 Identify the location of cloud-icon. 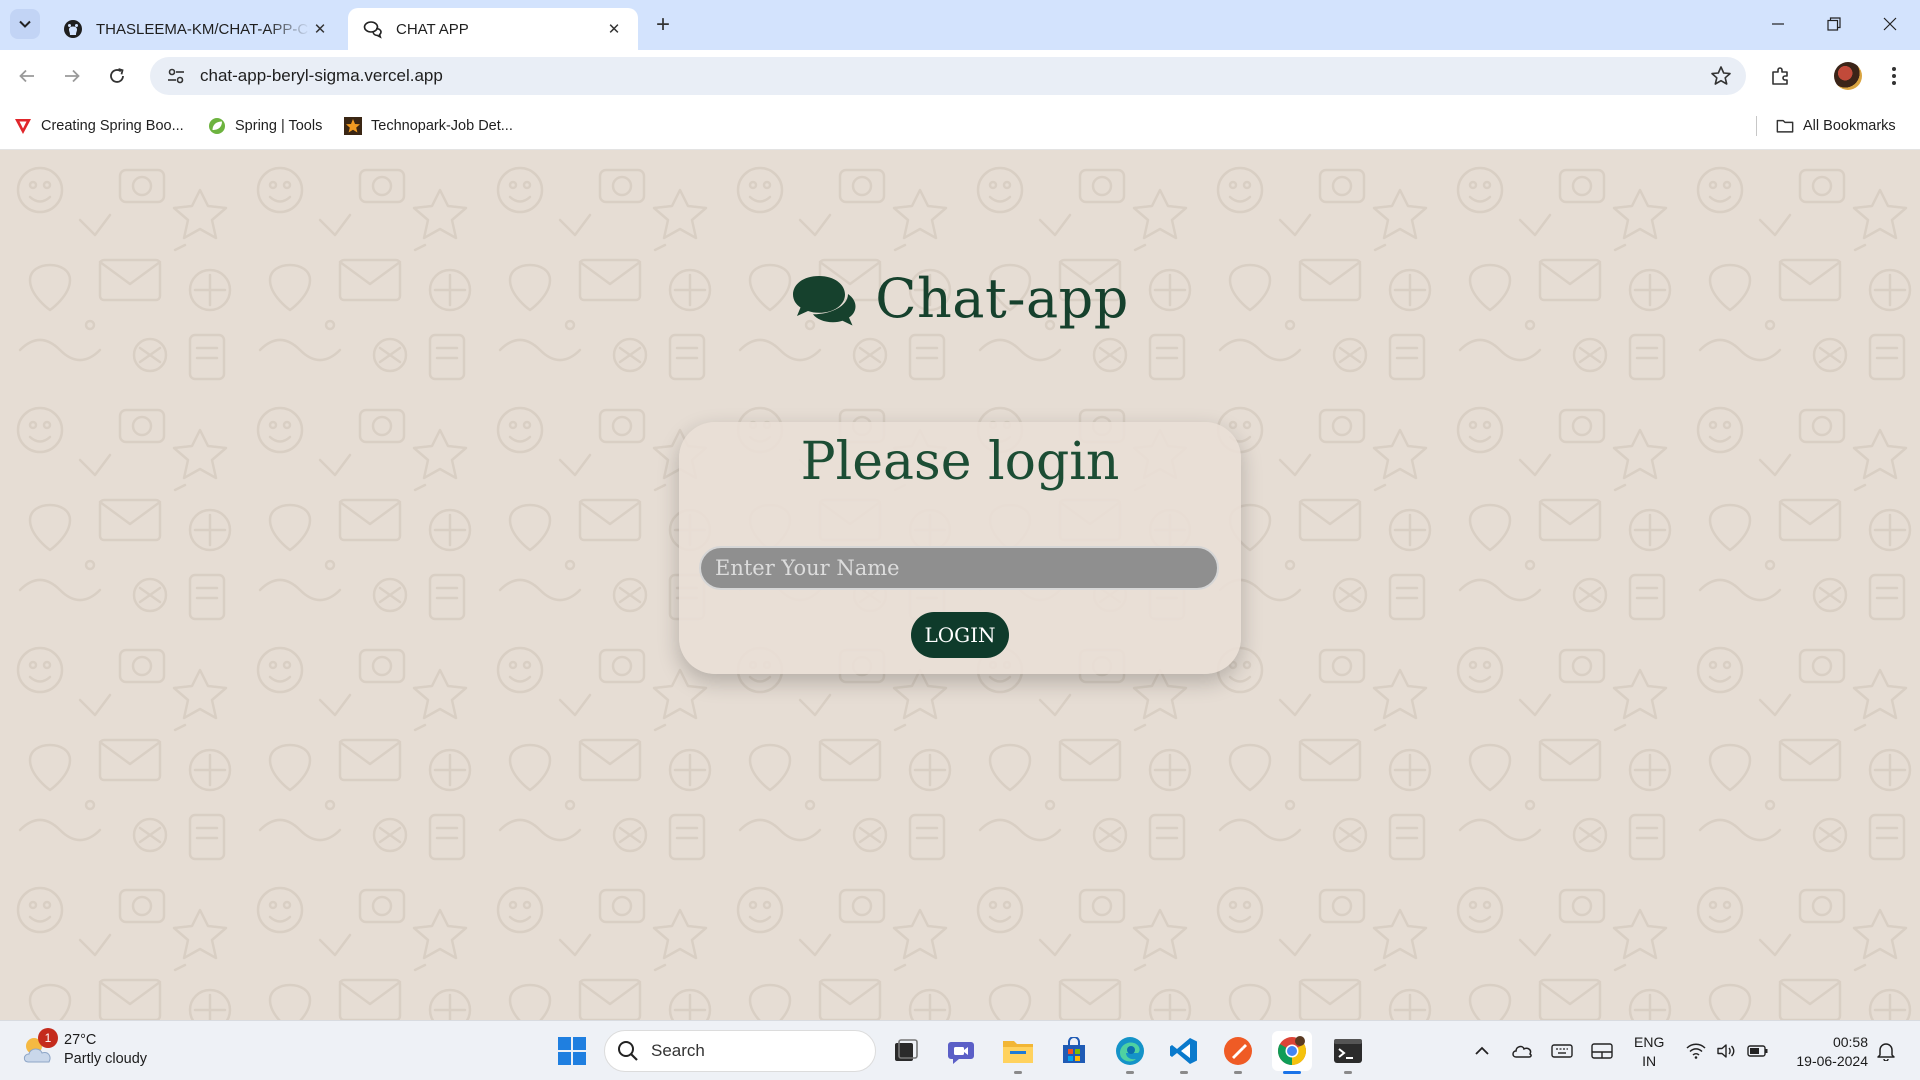
(1522, 1051).